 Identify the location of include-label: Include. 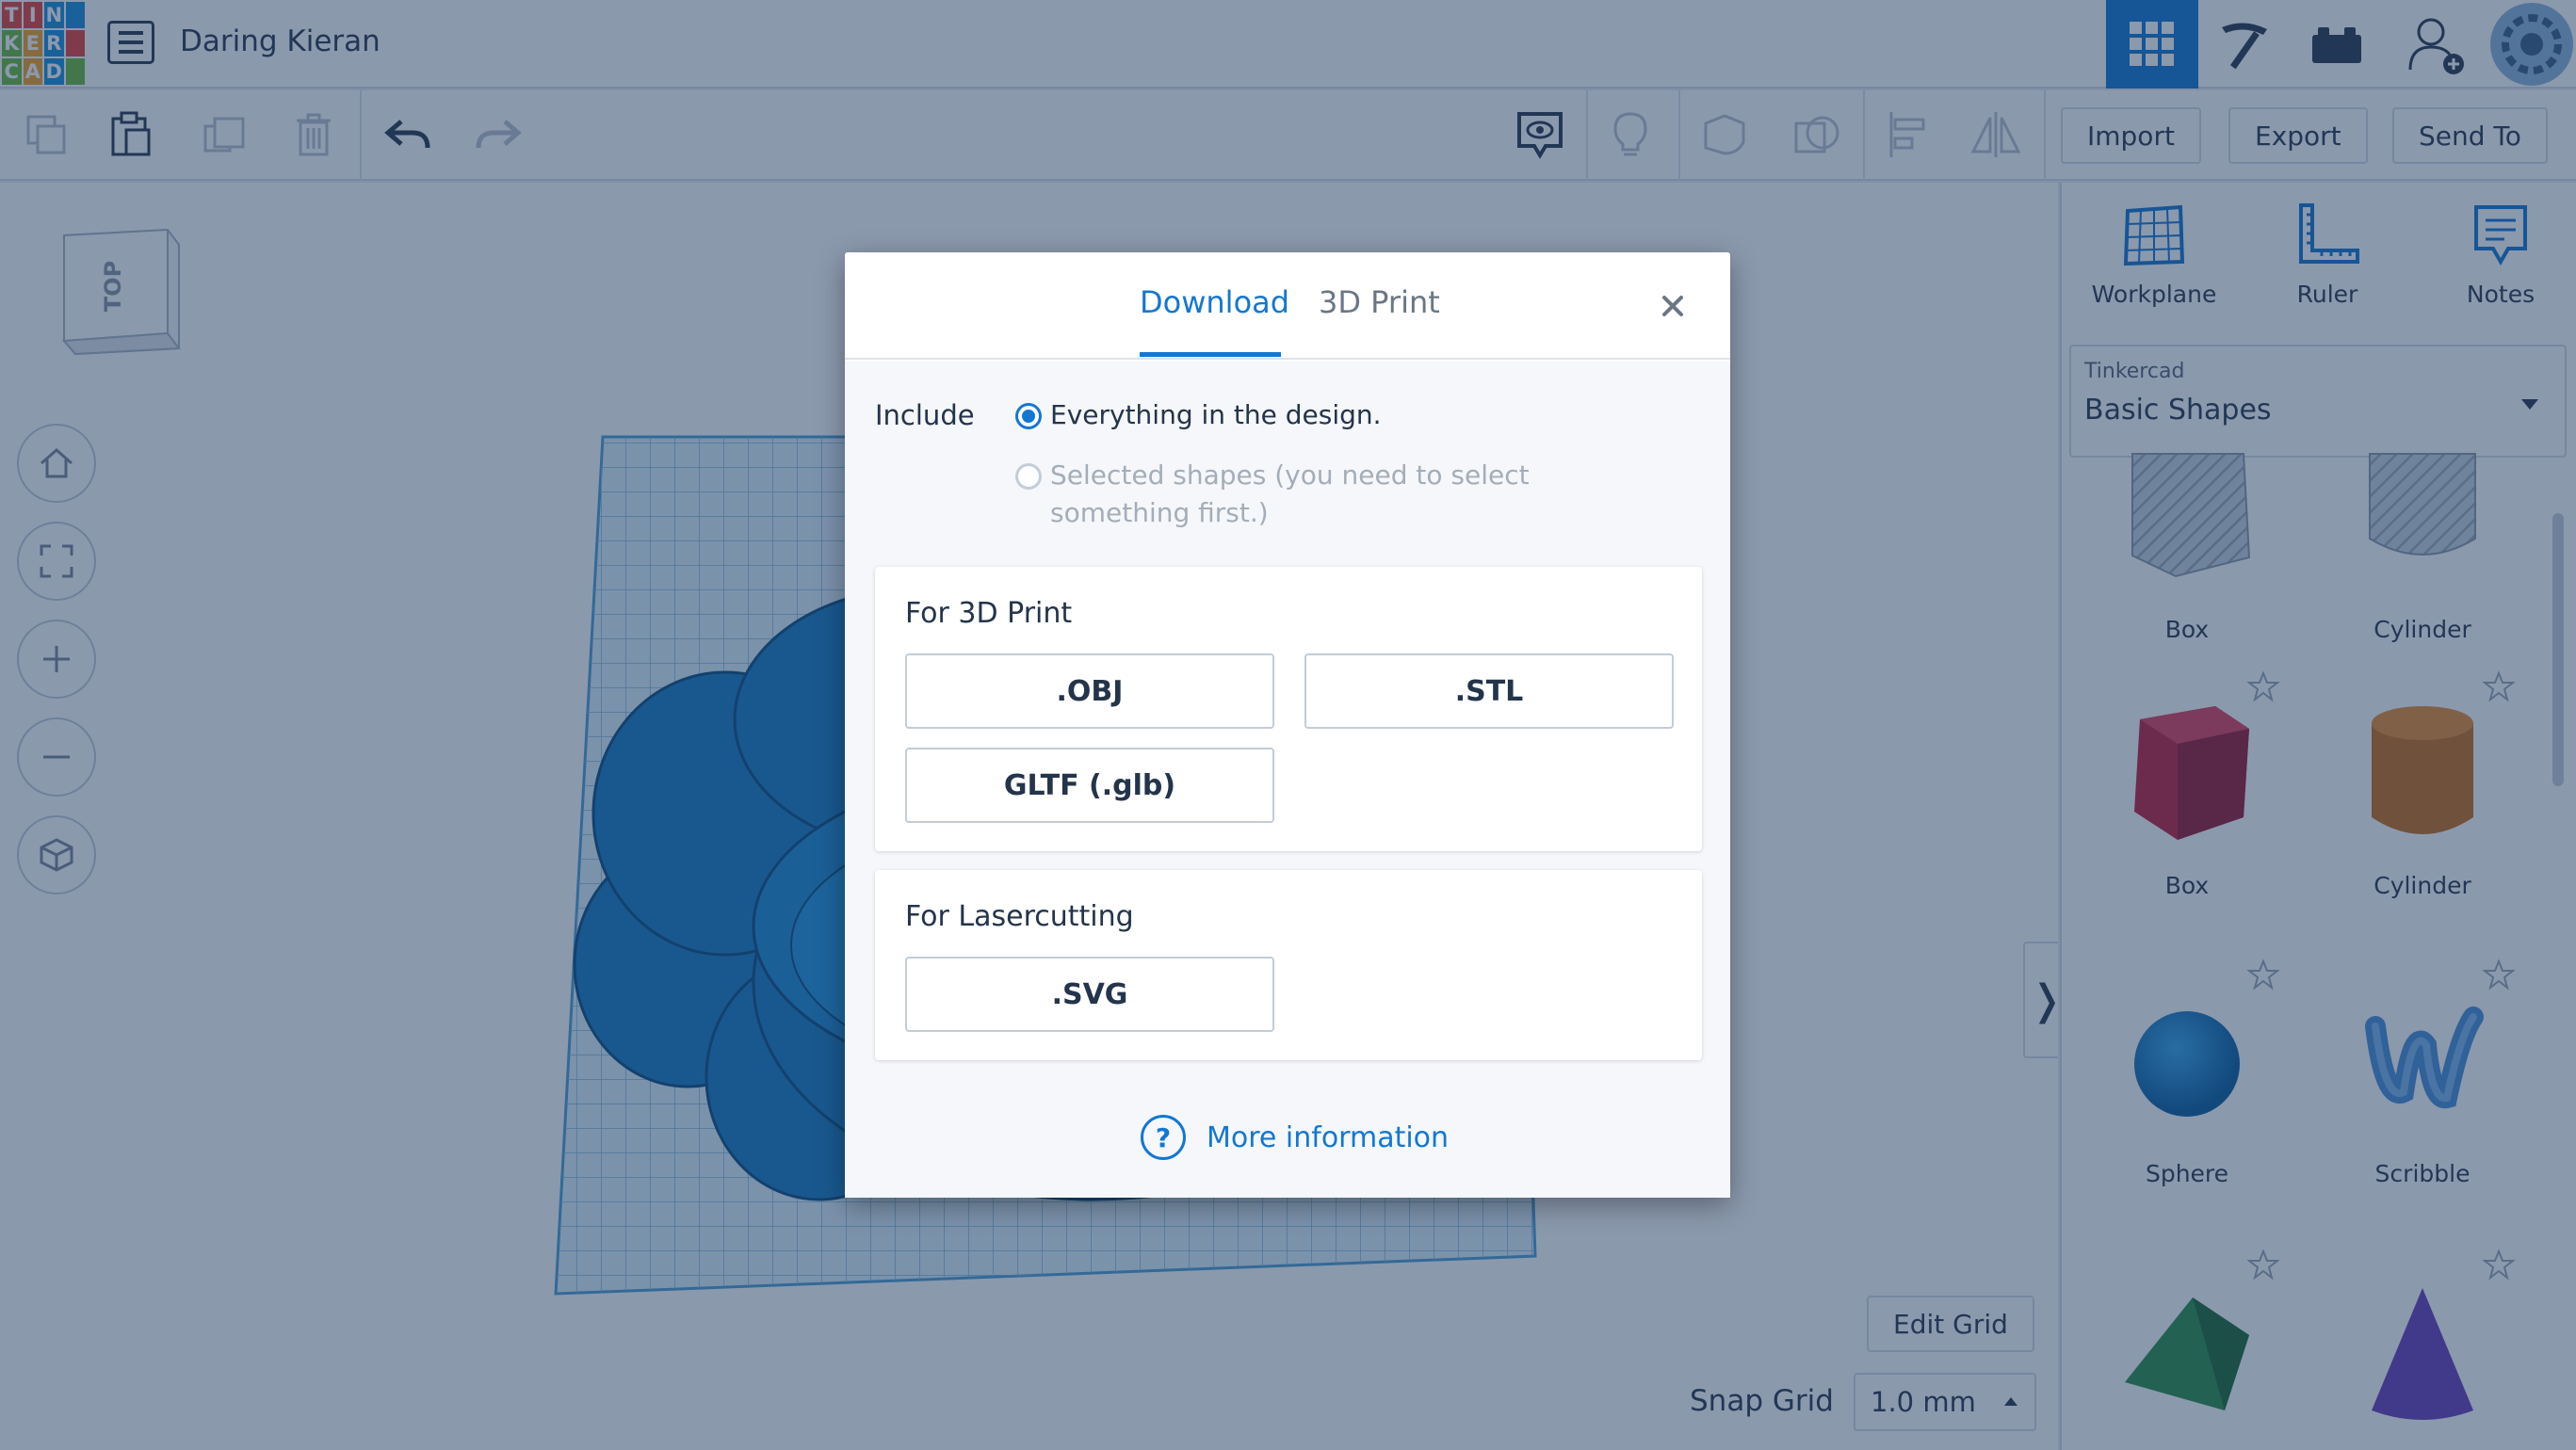
(925, 415).